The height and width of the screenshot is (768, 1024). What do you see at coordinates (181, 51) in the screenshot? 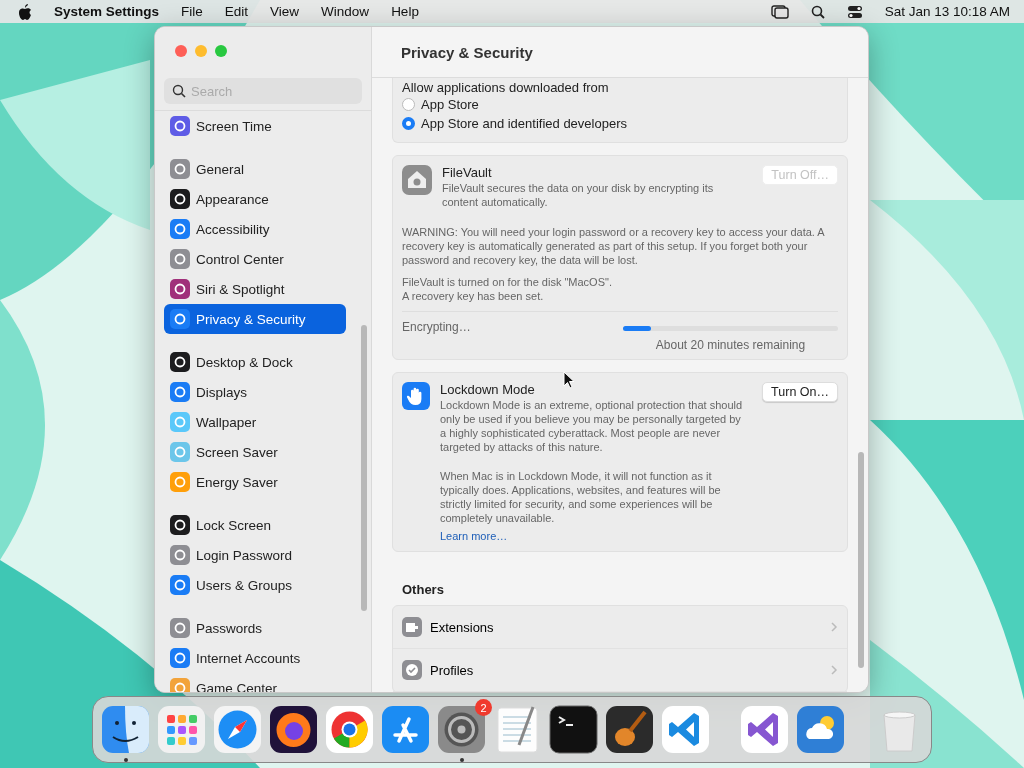
I see `close-button` at bounding box center [181, 51].